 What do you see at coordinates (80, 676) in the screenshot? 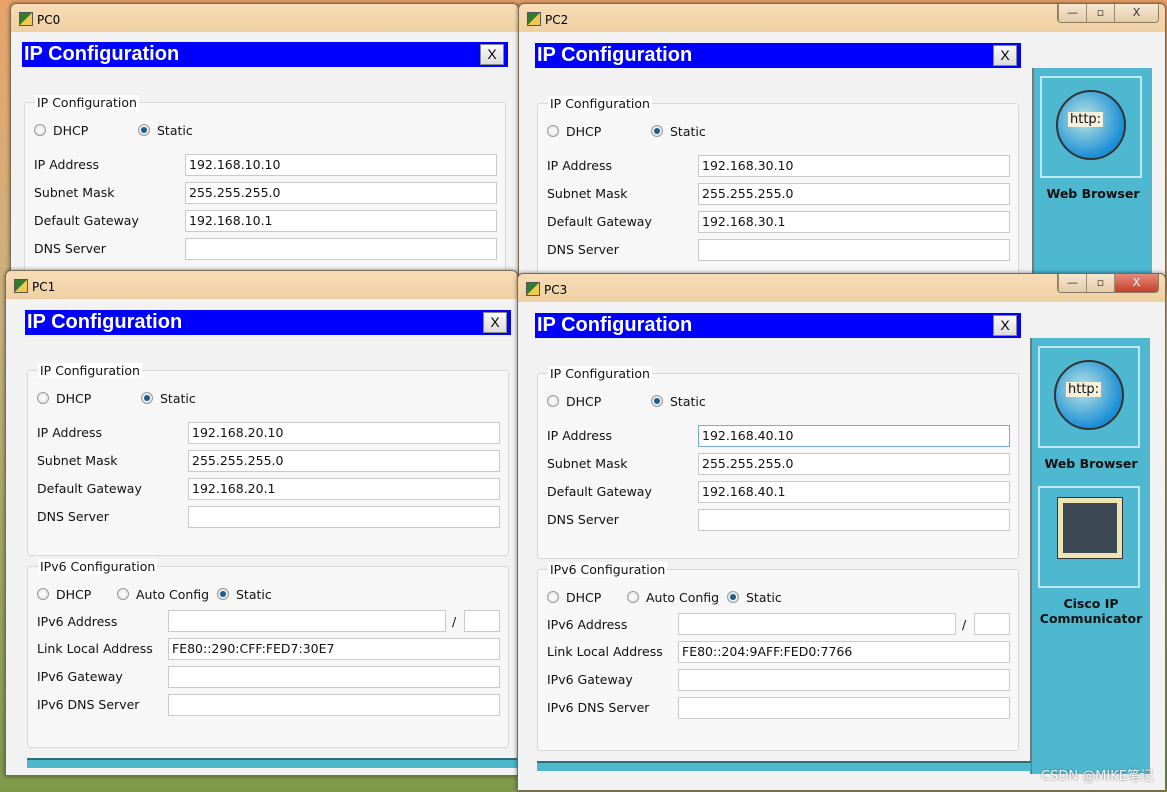
I see `ipv6-gateway-label: IPv6 Gateway` at bounding box center [80, 676].